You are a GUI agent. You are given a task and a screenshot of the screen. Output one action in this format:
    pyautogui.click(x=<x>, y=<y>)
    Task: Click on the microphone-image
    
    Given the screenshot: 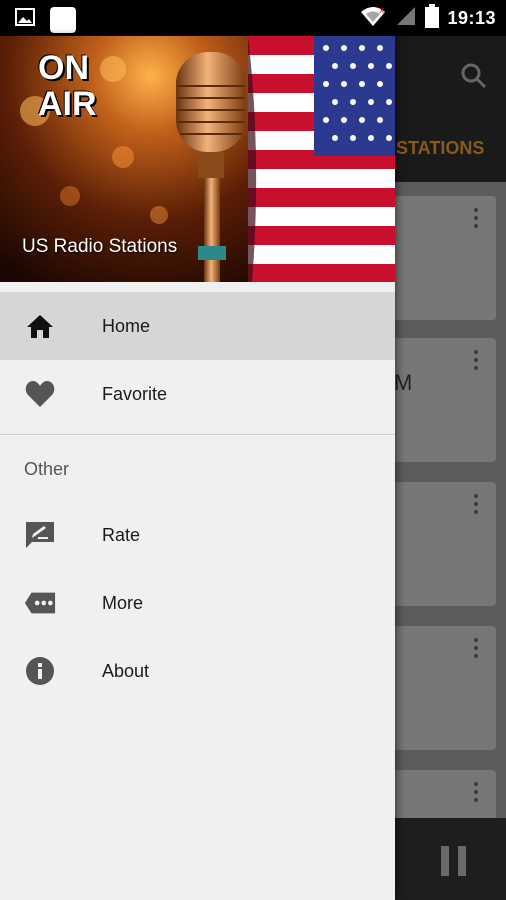 What is the action you would take?
    pyautogui.click(x=213, y=164)
    